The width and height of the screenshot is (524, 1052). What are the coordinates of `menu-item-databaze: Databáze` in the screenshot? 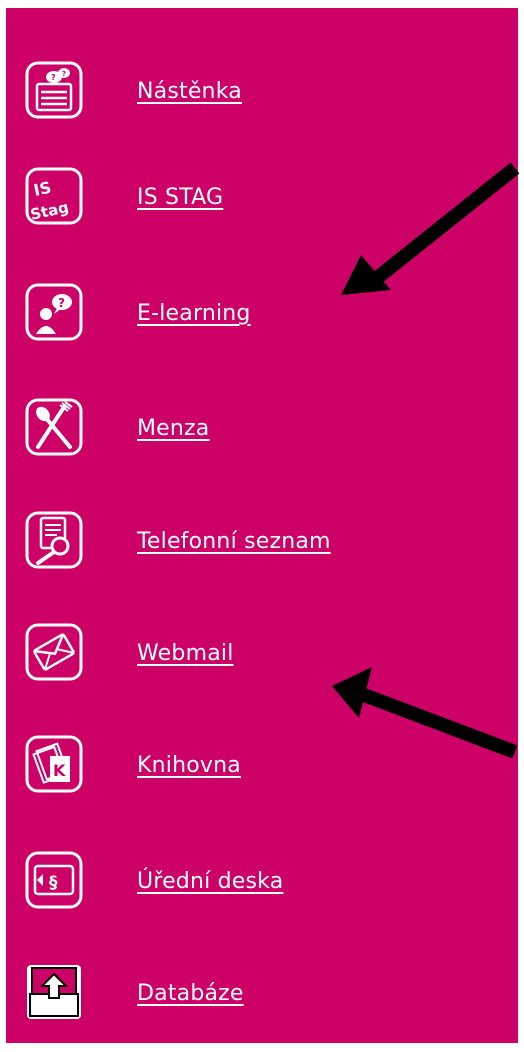 It's located at (262, 1007).